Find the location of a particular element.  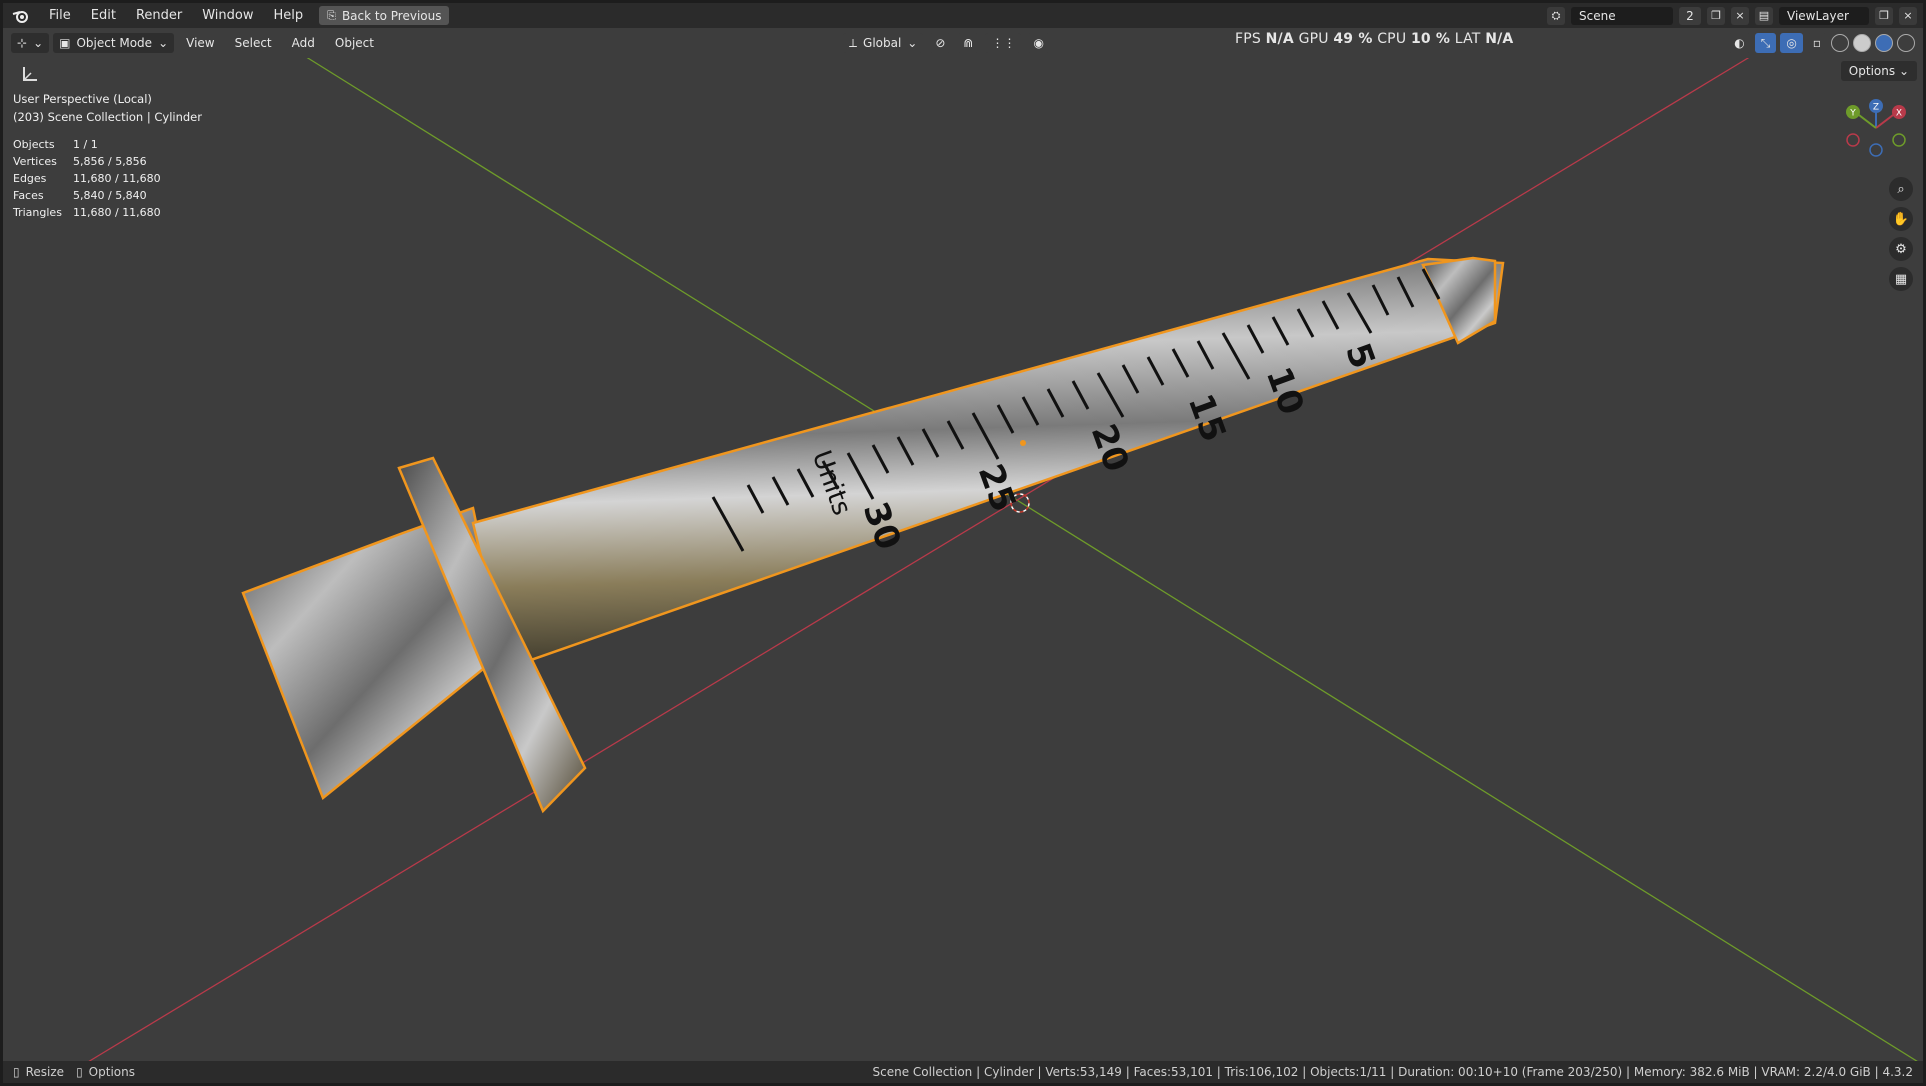

pan-hand-icon: ✋ is located at coordinates (1901, 219).